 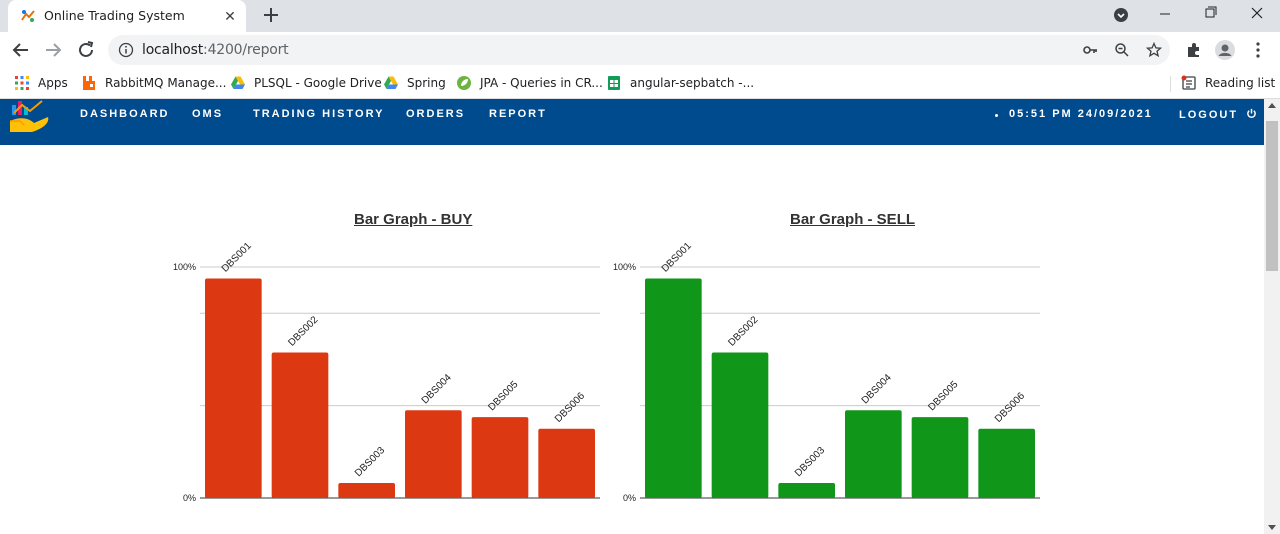 I want to click on extensions-icon, so click(x=1194, y=50).